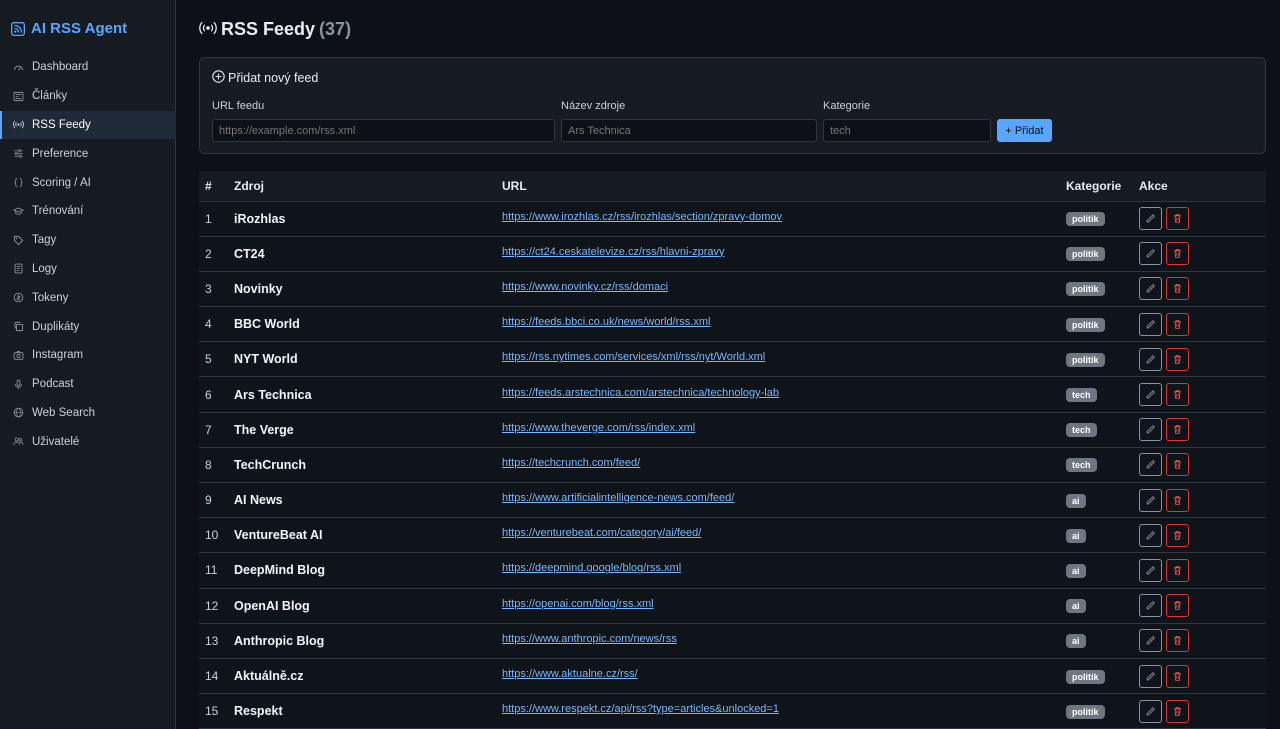 The image size is (1280, 729). What do you see at coordinates (88, 182) in the screenshot?
I see `sidebar-item-scoring-ai: Scoring / AI` at bounding box center [88, 182].